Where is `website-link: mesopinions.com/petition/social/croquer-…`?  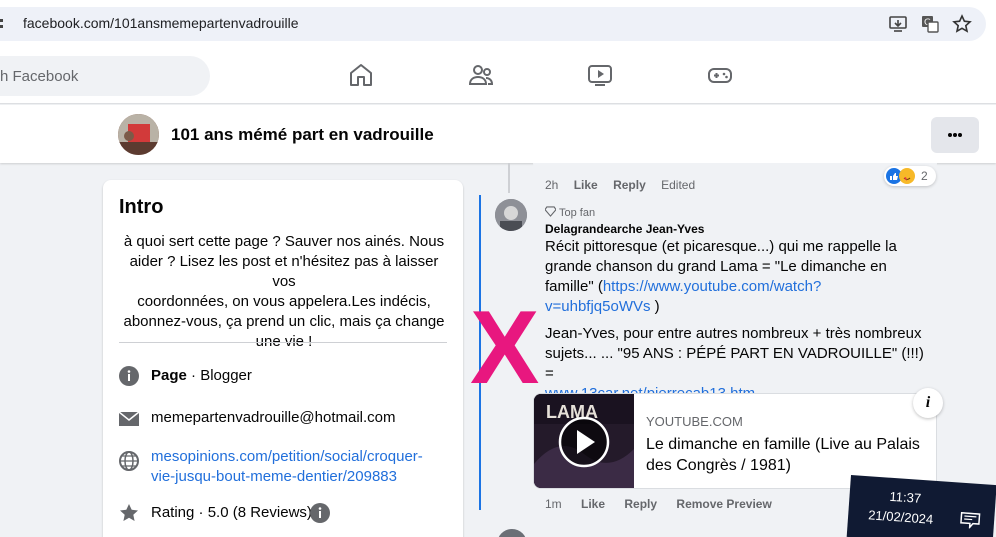 website-link: mesopinions.com/petition/social/croquer-… is located at coordinates (287, 467).